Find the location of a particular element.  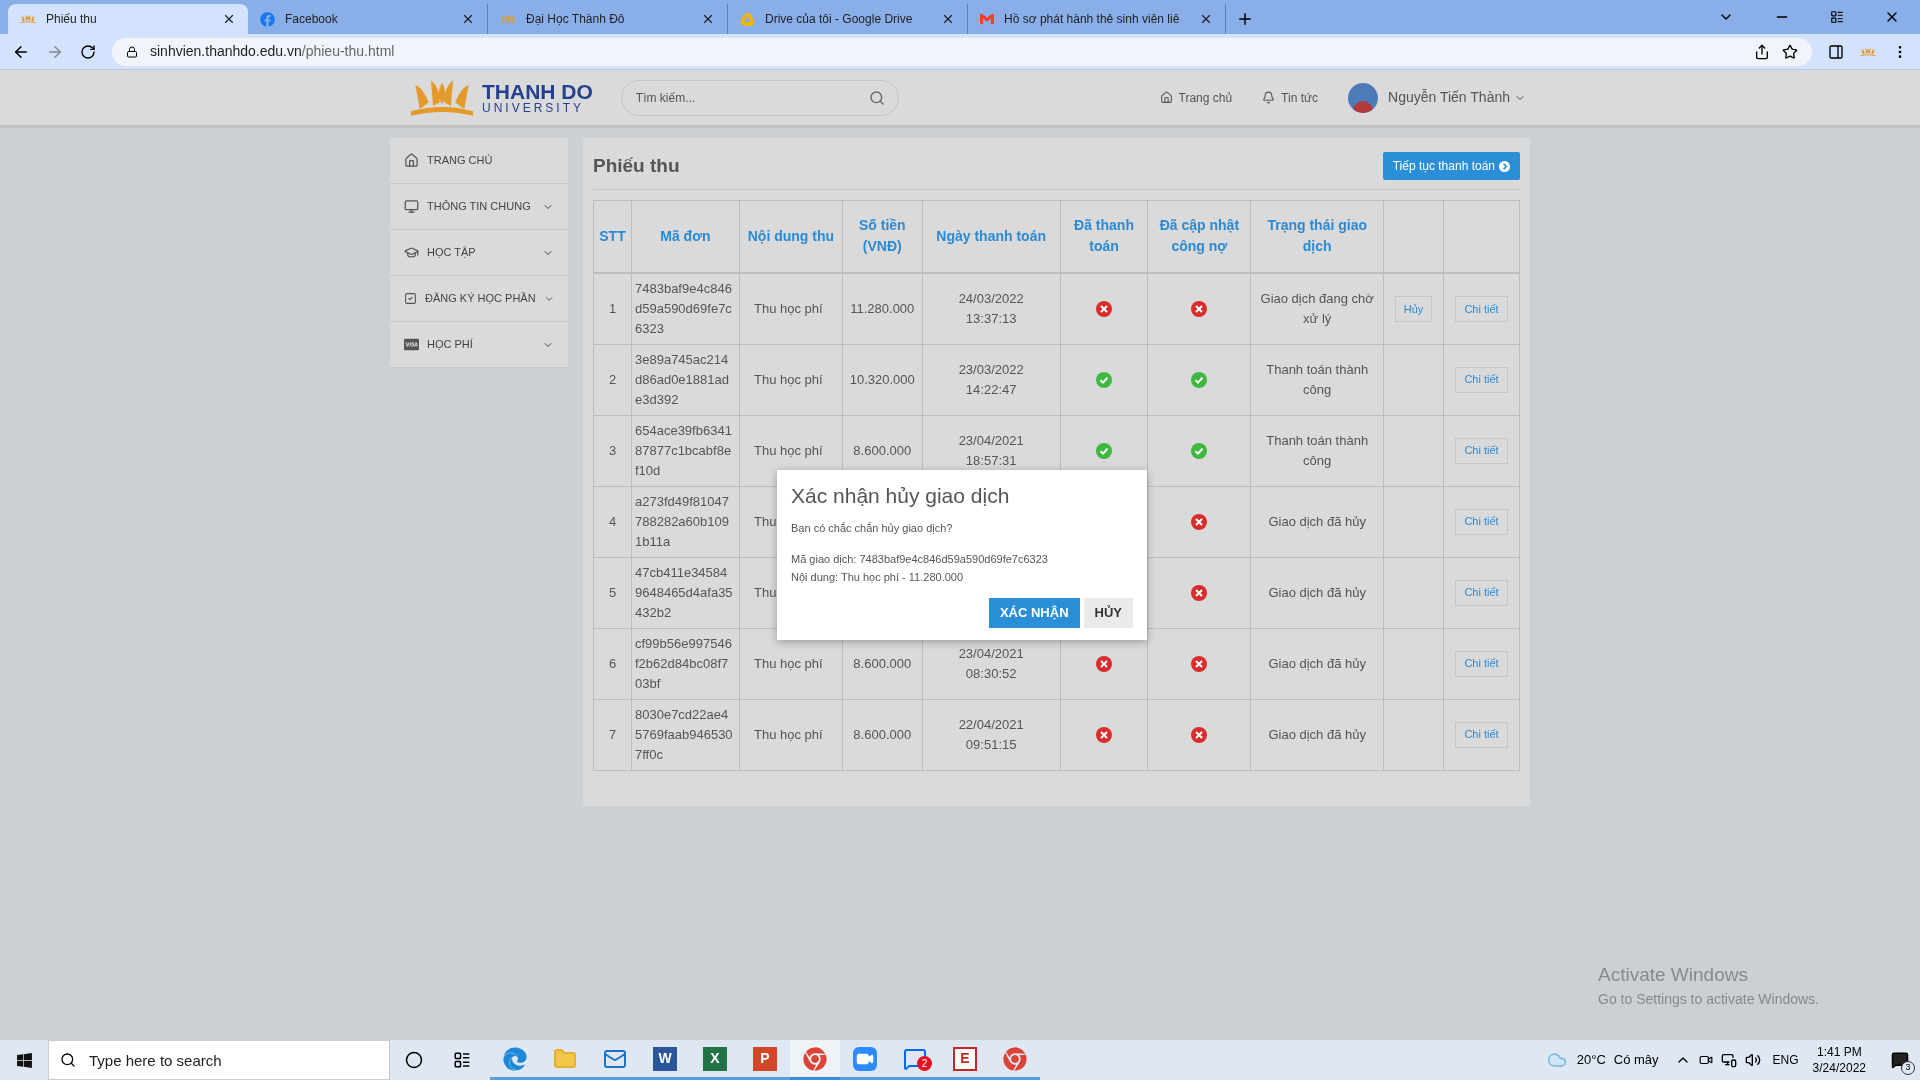

taskbar-app is located at coordinates (815, 1060).